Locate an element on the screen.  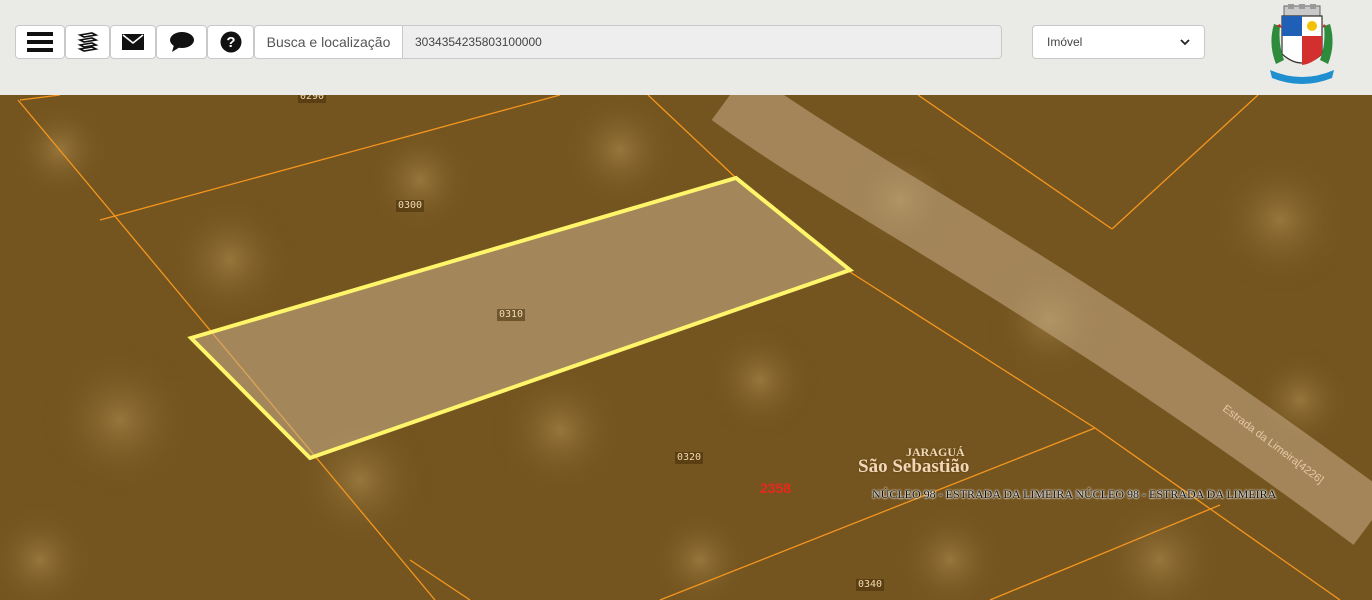
search-label: Busca e localização is located at coordinates (328, 42).